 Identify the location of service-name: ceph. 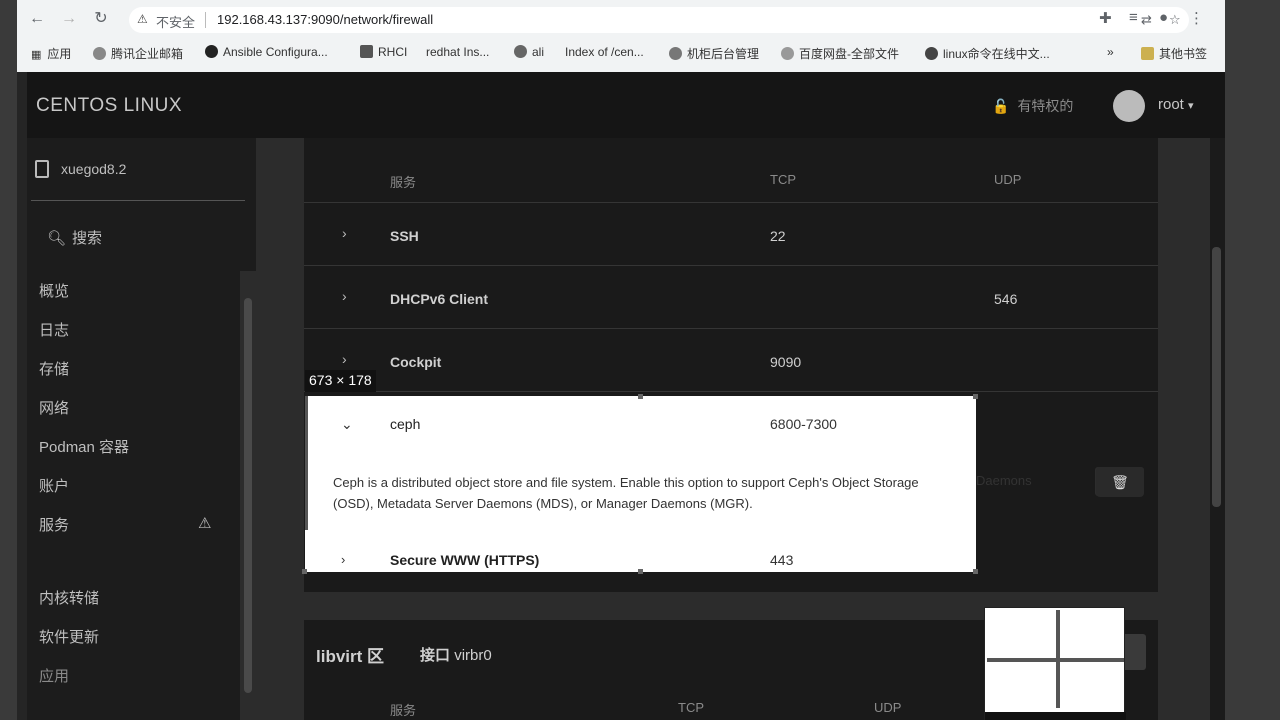
(405, 424).